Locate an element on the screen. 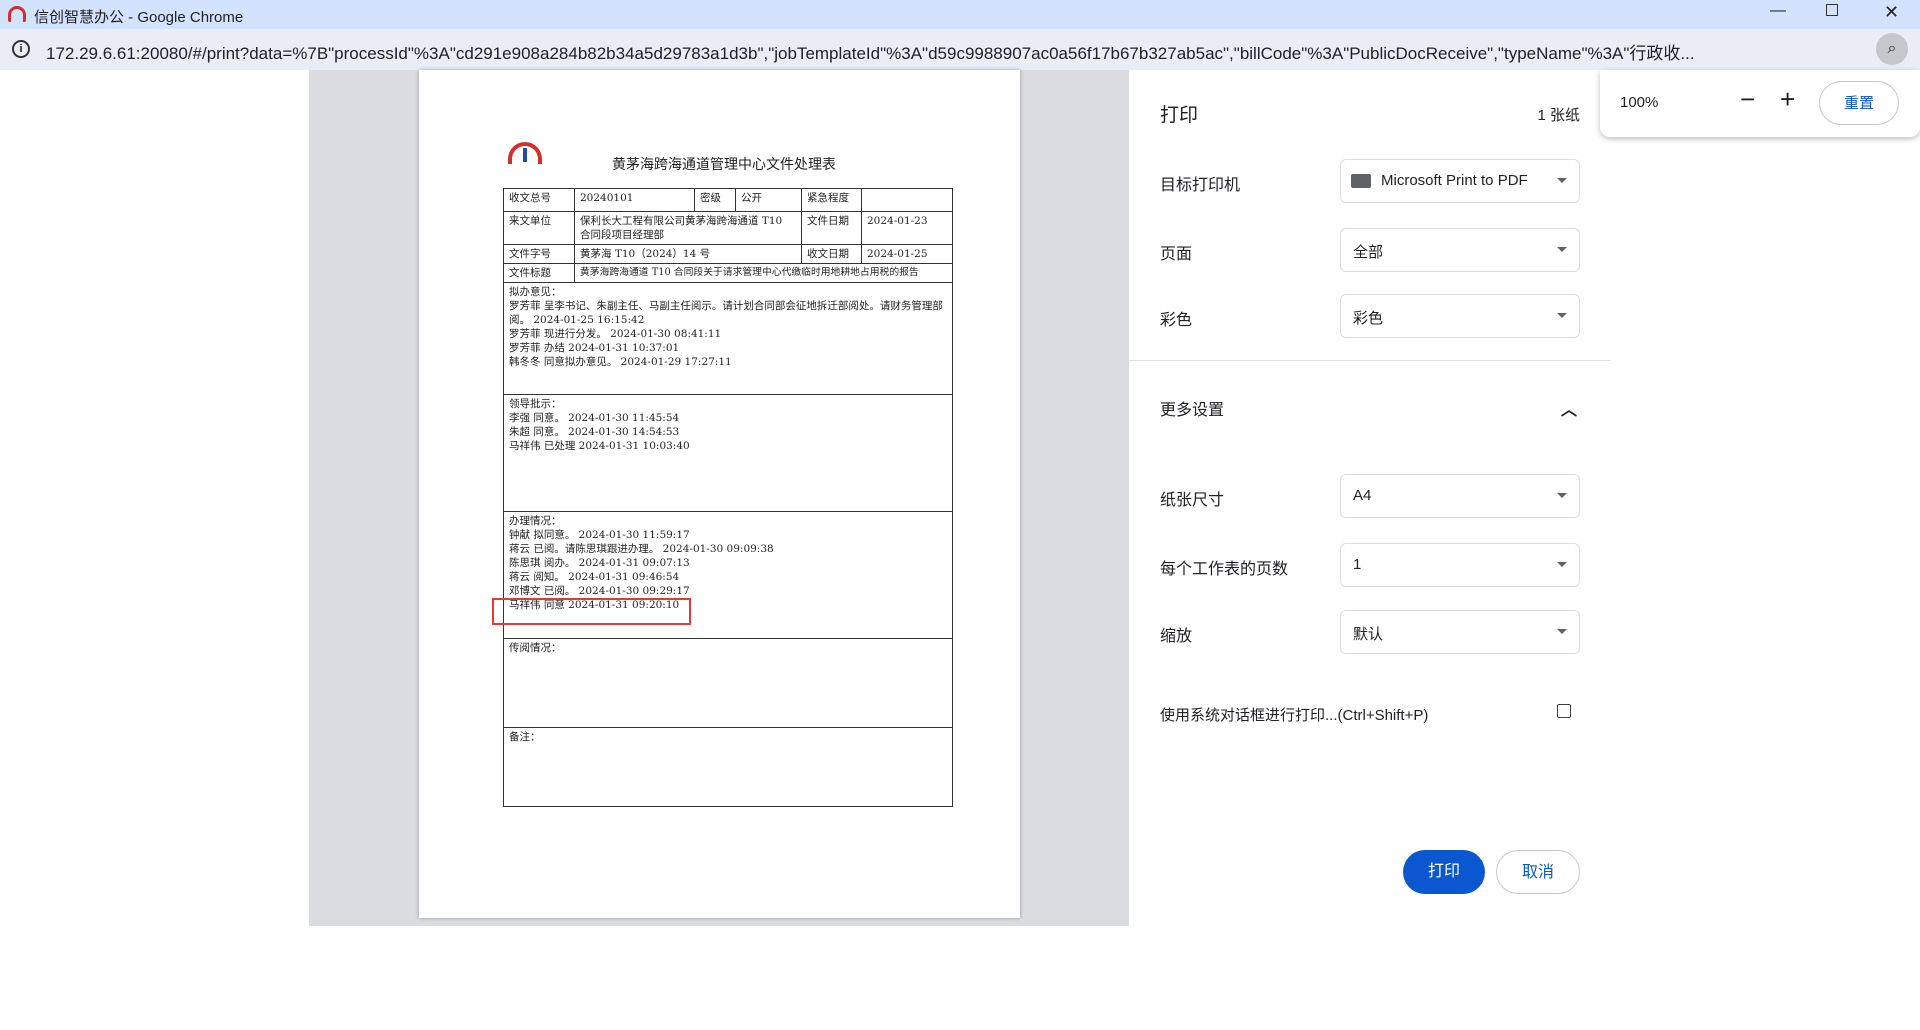 This screenshot has width=1920, height=1030. pages-label: 页面 is located at coordinates (1176, 254).